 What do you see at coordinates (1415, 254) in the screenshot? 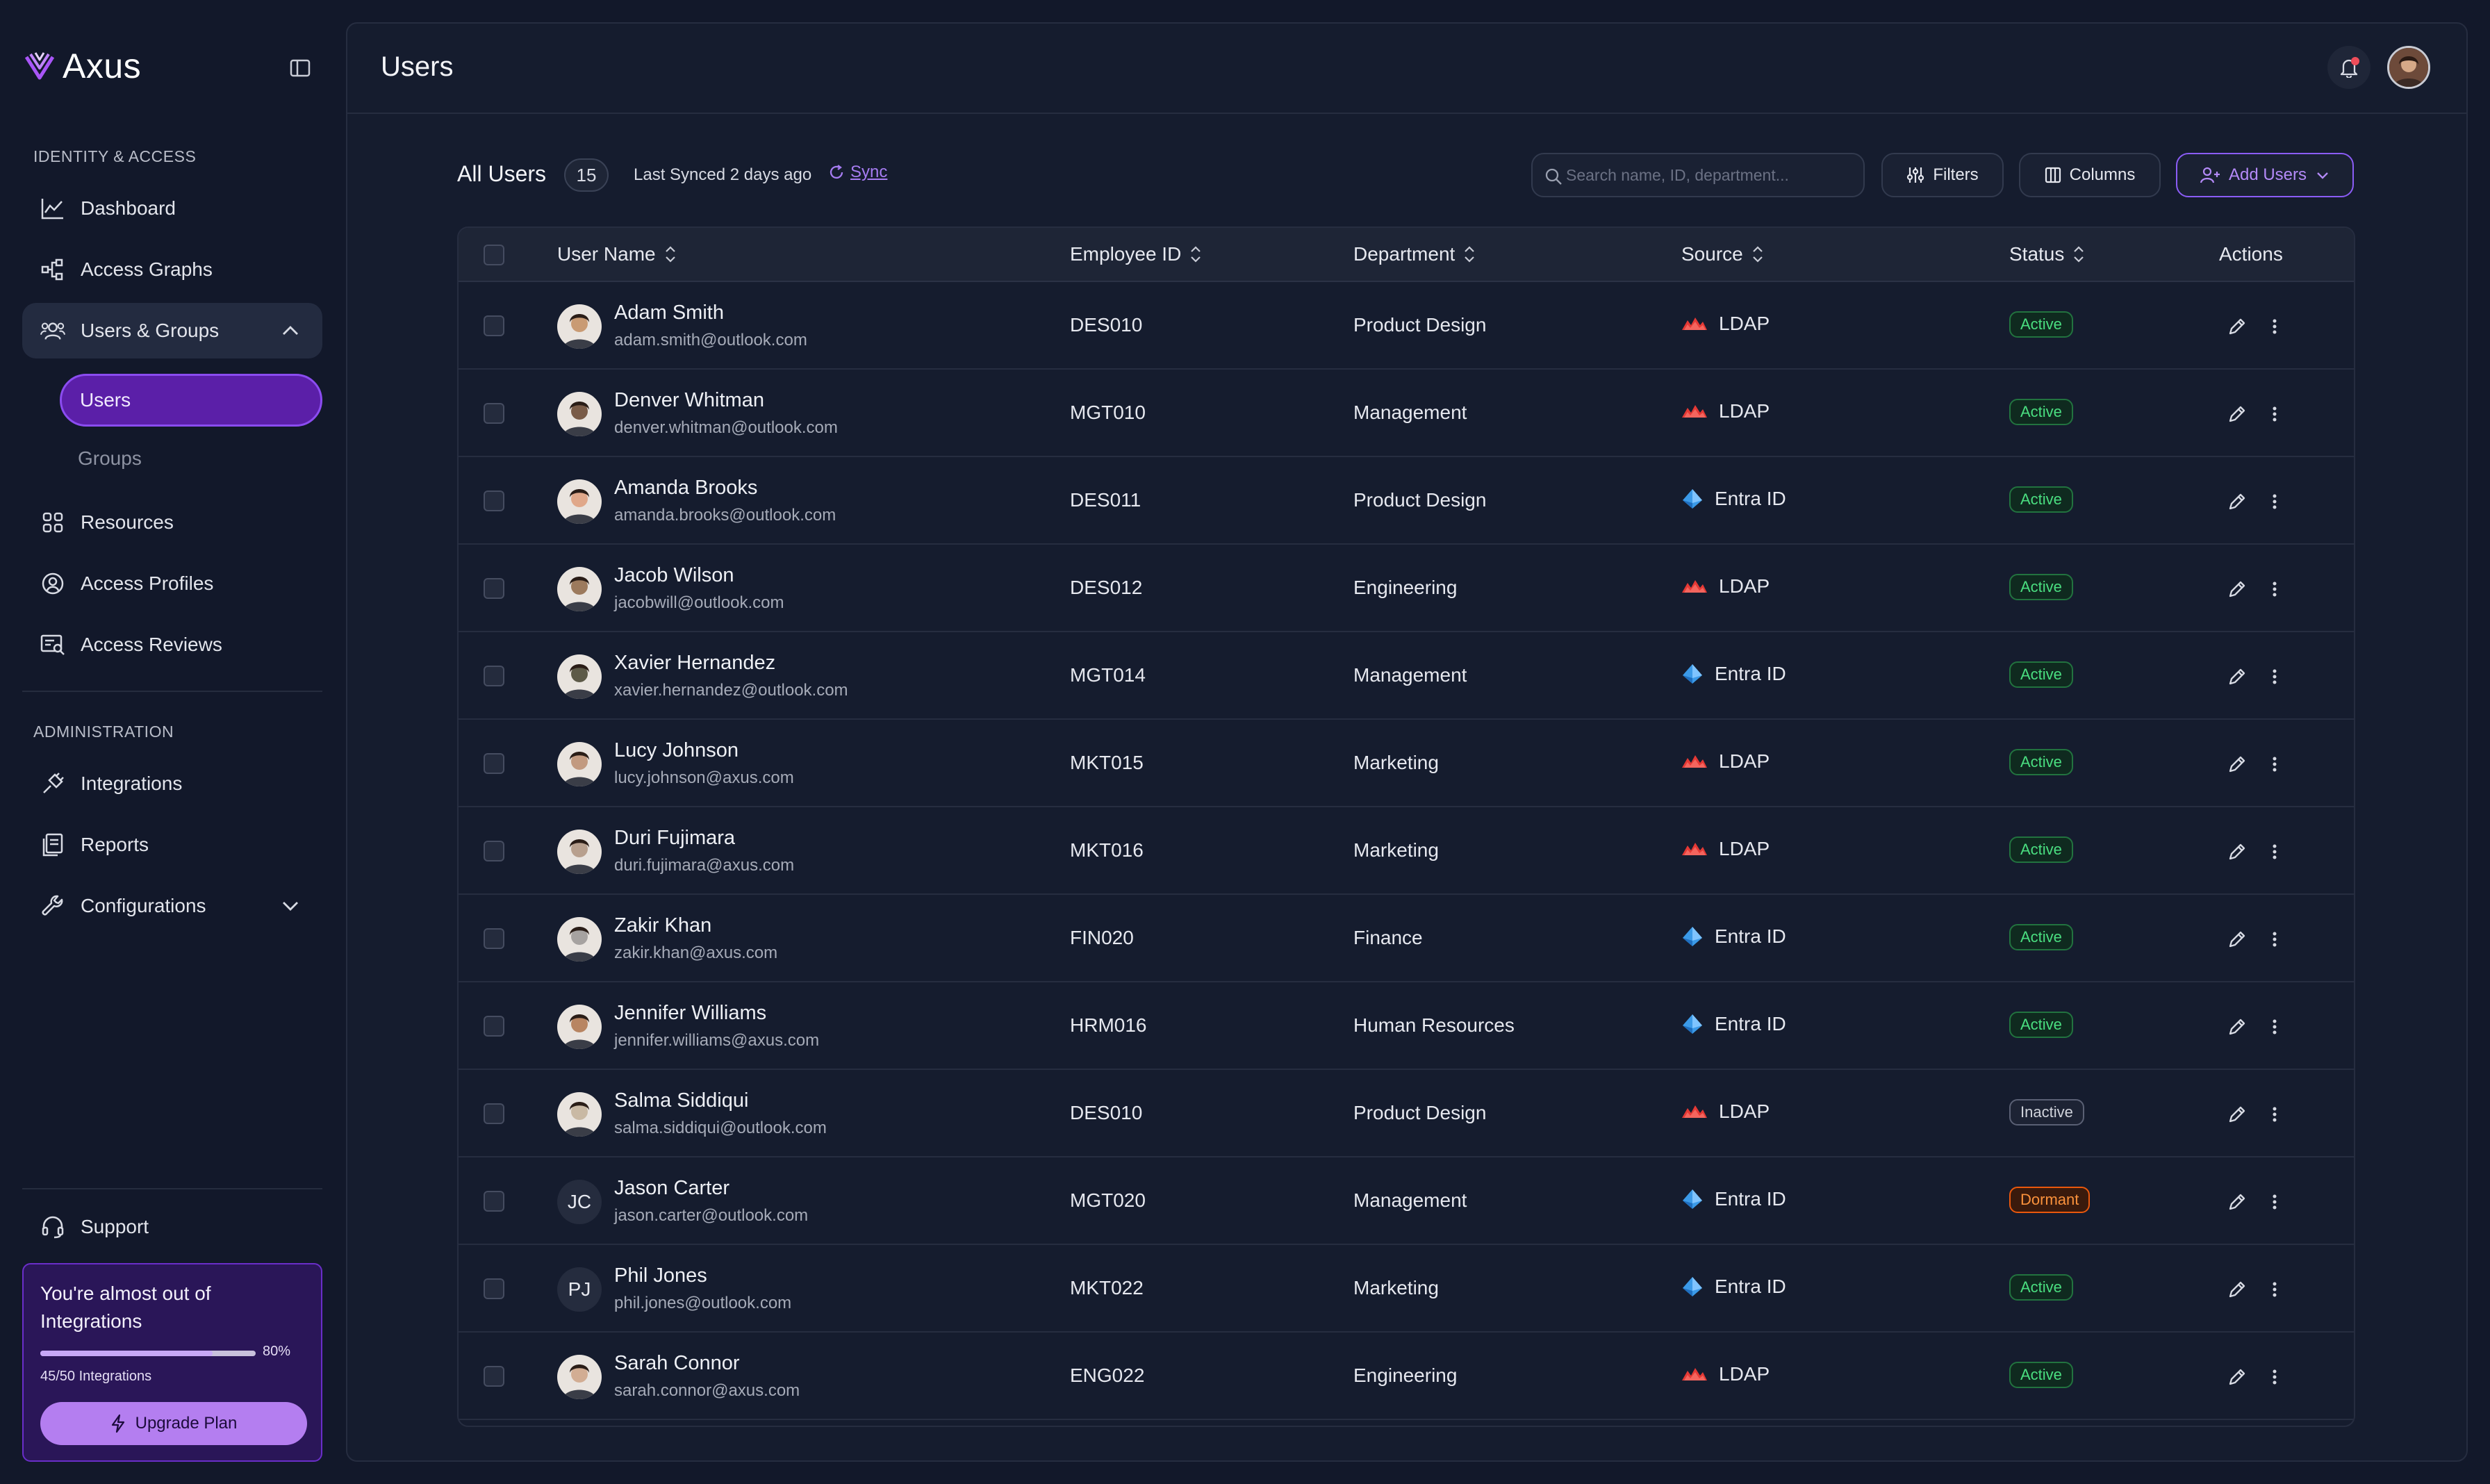
I see `column-header-department: Department` at bounding box center [1415, 254].